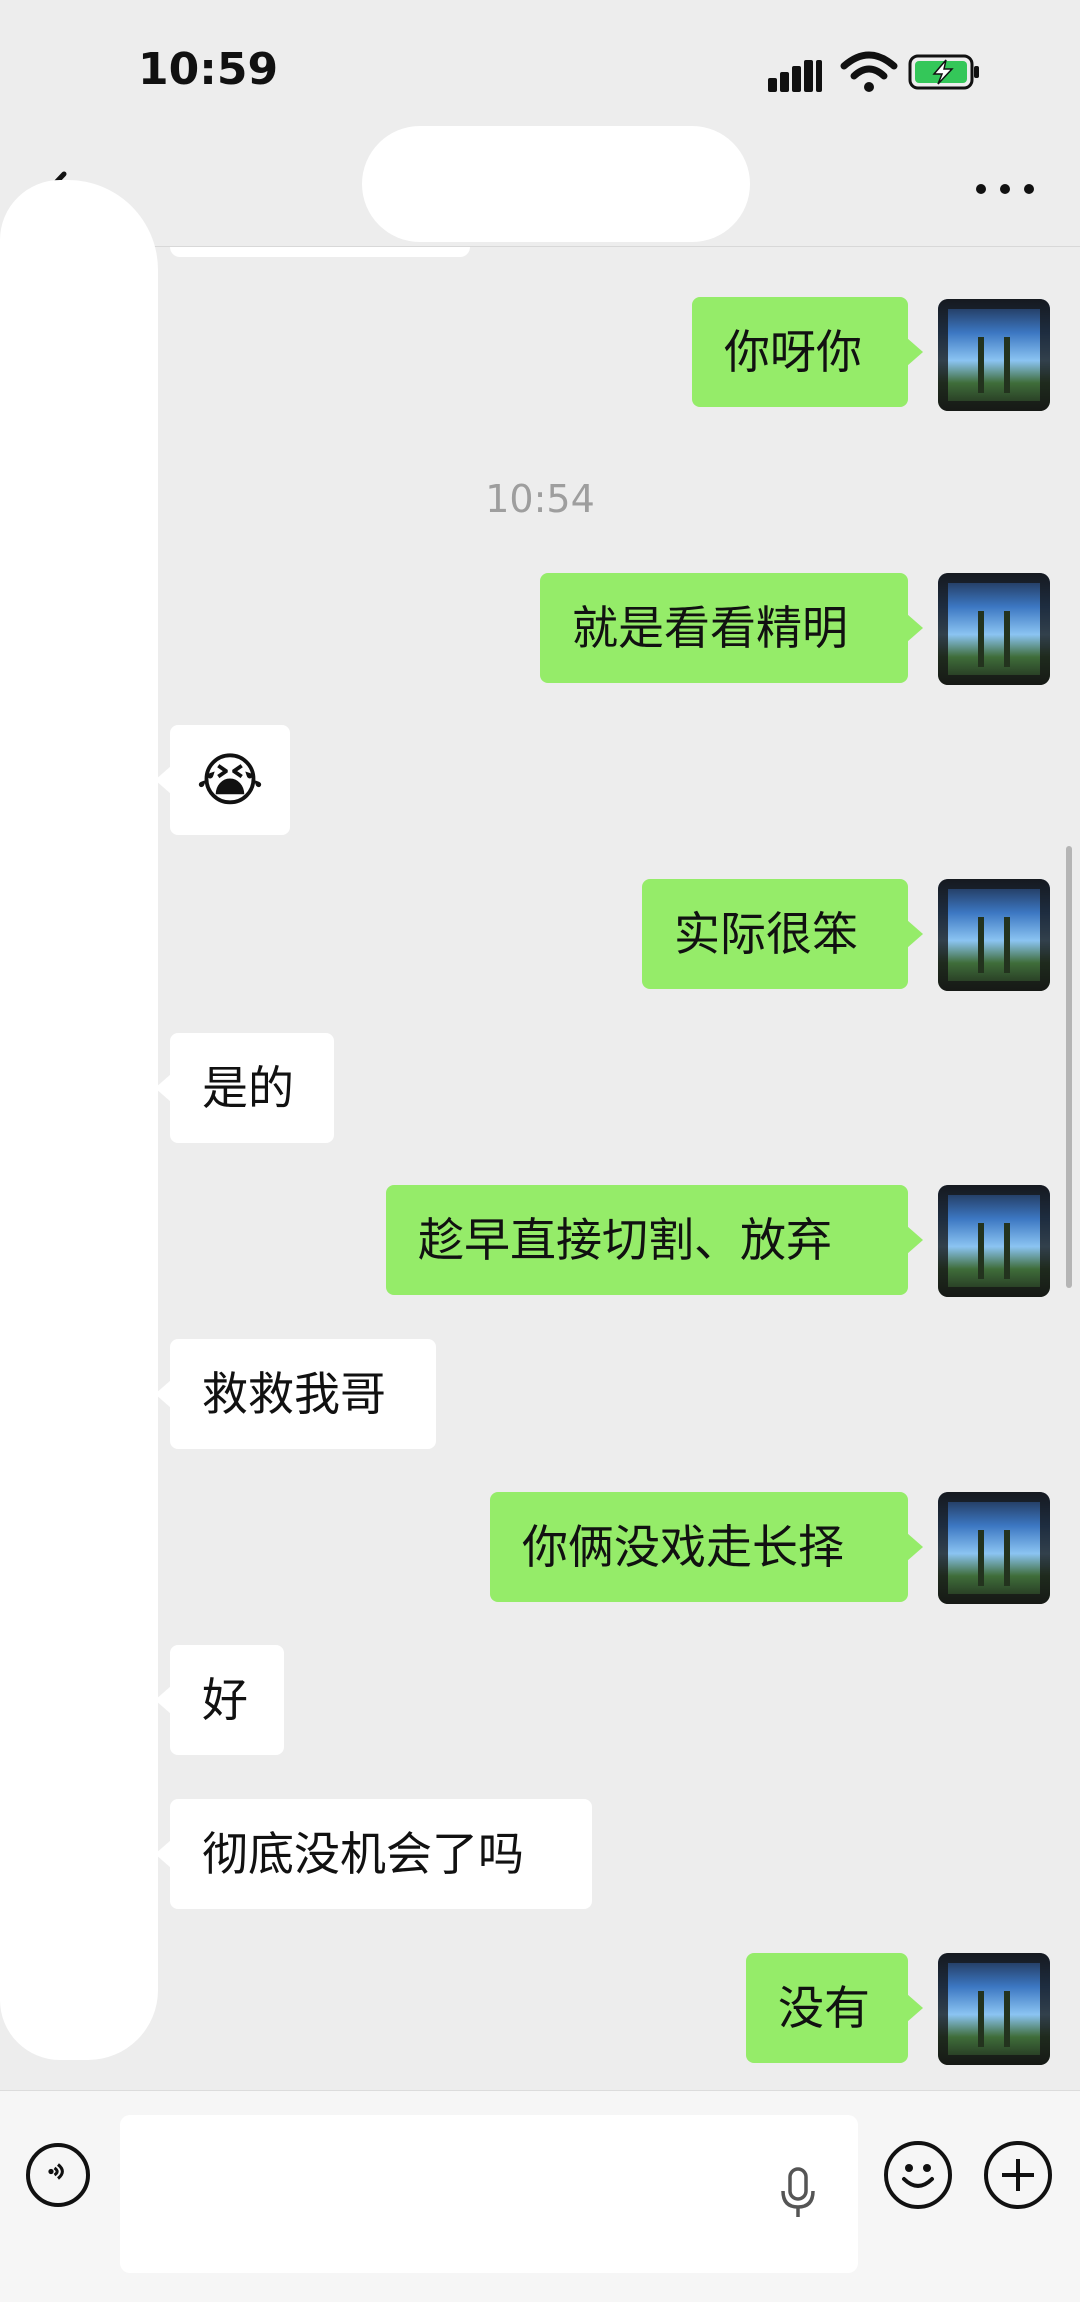  I want to click on message-bubble-sent: 你俩没戏走长择, so click(699, 1547).